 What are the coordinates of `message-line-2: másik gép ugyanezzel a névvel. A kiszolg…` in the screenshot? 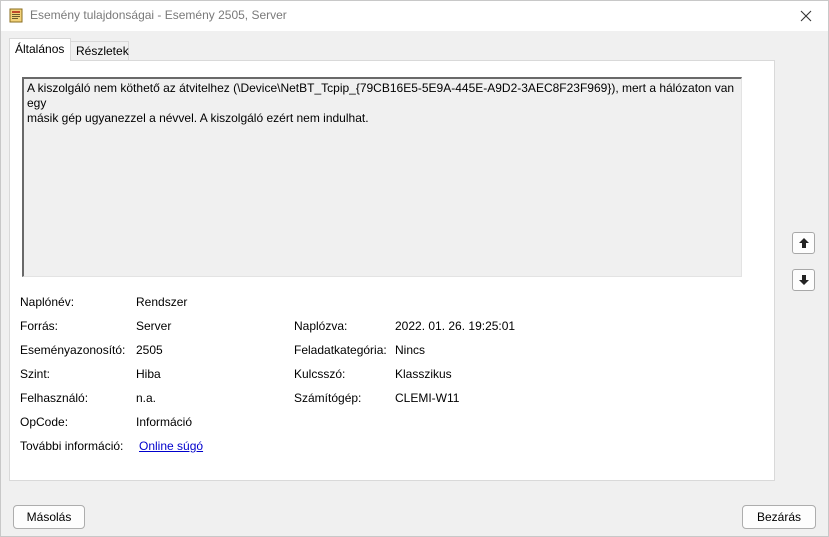 It's located at (198, 118).